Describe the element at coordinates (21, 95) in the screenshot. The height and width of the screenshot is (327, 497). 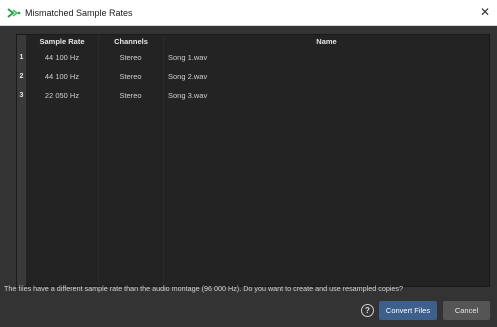
I see `row-number: 3` at that location.